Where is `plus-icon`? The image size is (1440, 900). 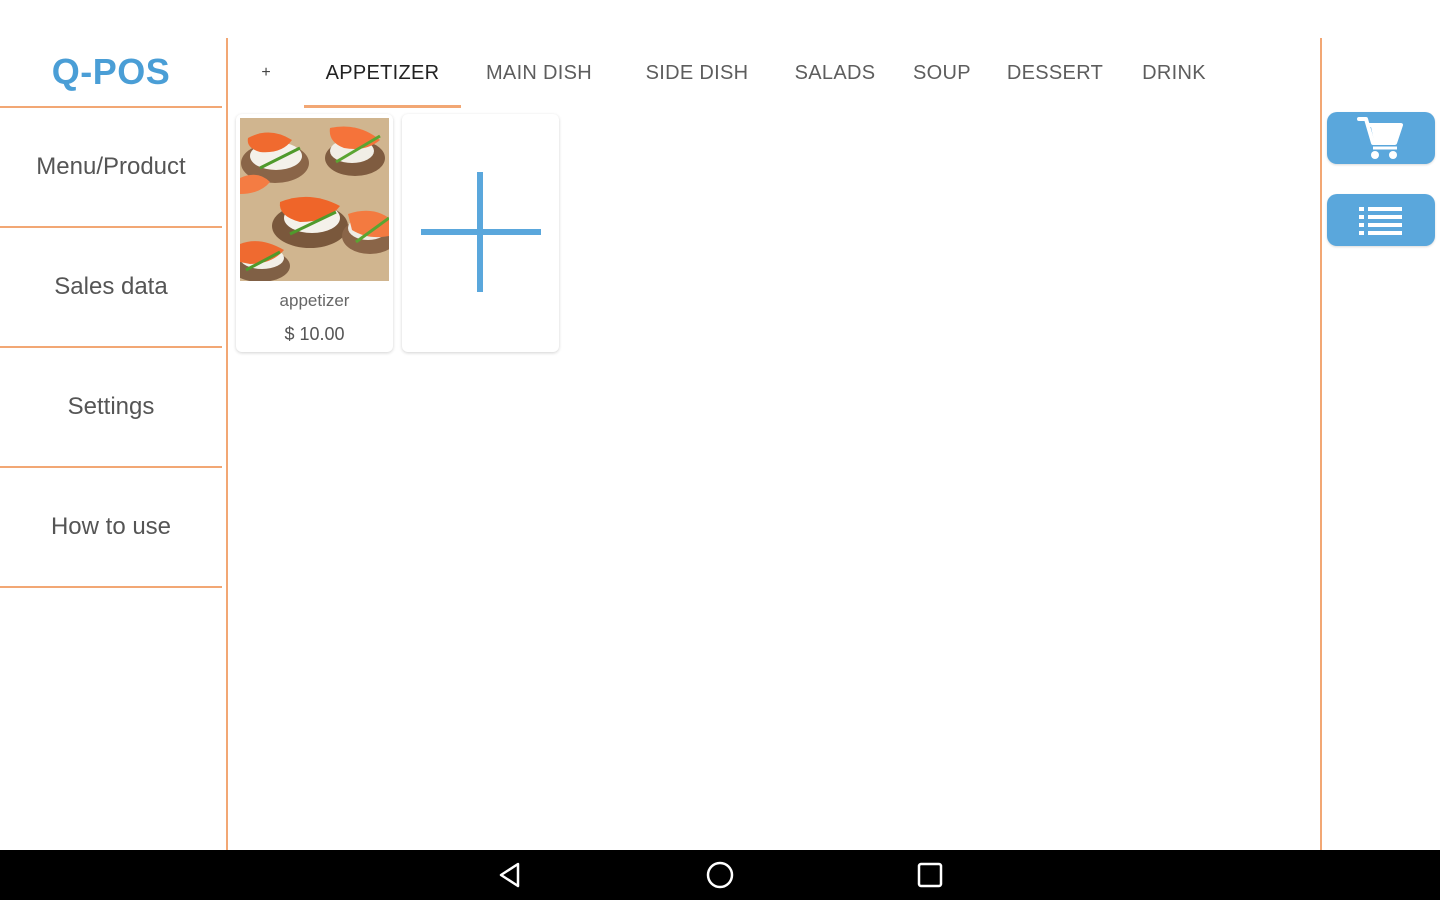 plus-icon is located at coordinates (481, 232).